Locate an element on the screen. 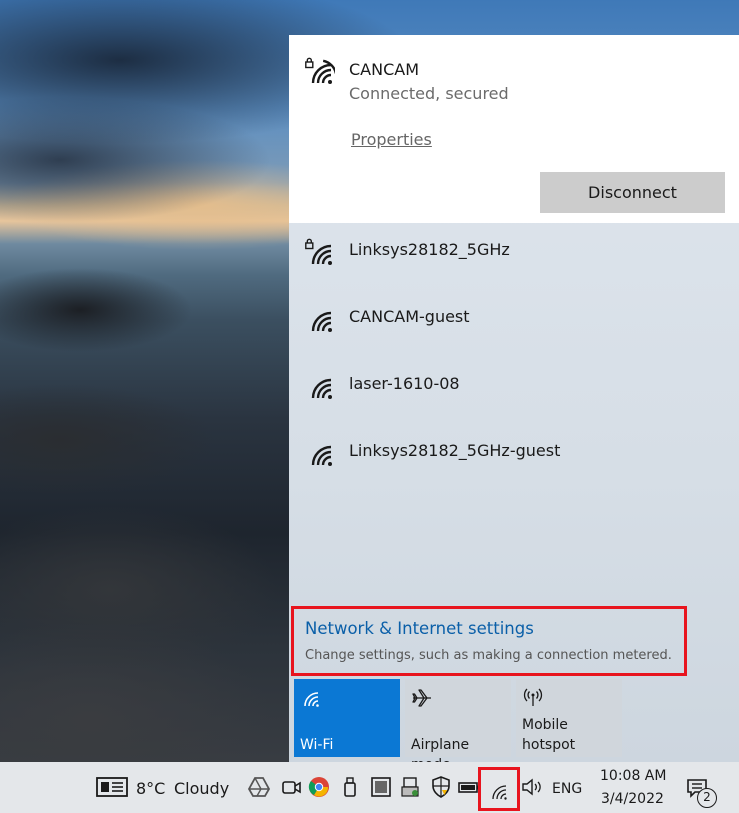  google-drive-icon is located at coordinates (259, 787).